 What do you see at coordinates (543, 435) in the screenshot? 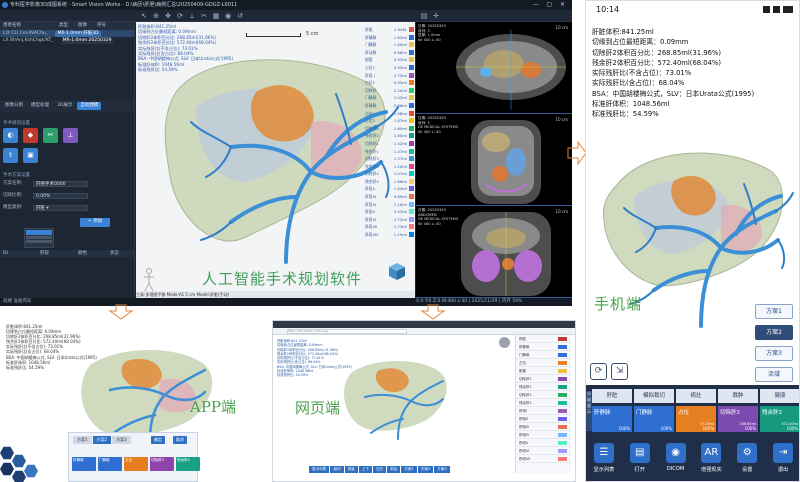
I see `segment-row: 肝段IV` at bounding box center [543, 435].